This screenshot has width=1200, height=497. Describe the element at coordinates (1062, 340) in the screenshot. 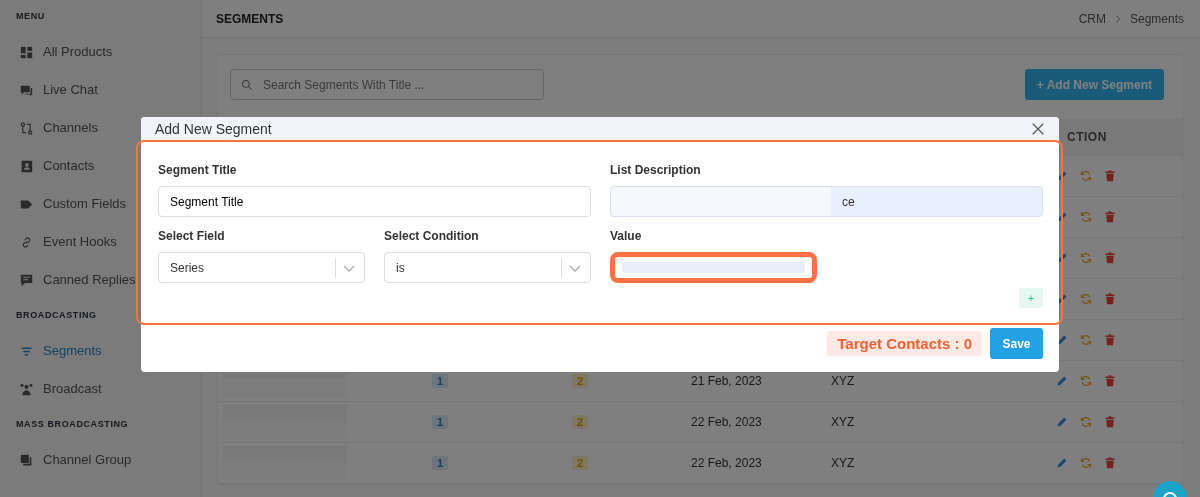

I see `edit-icon` at that location.